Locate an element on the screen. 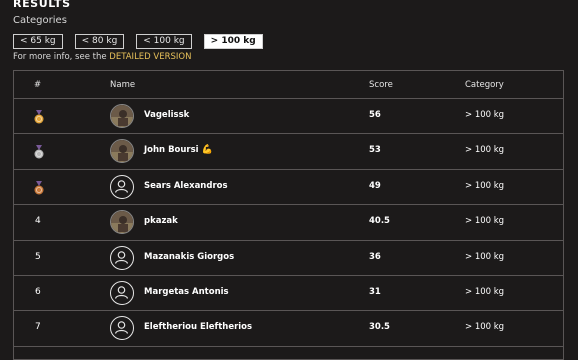 The width and height of the screenshot is (578, 360). table-row: 5 Mazanakis Giorgos 36 > 100 kg is located at coordinates (288, 258).